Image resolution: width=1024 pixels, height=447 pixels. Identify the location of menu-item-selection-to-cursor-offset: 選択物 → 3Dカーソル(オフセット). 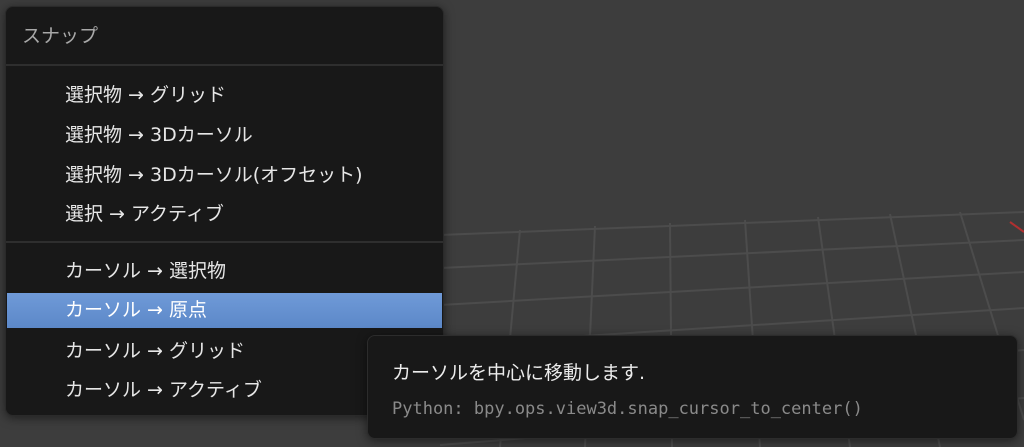
(224, 175).